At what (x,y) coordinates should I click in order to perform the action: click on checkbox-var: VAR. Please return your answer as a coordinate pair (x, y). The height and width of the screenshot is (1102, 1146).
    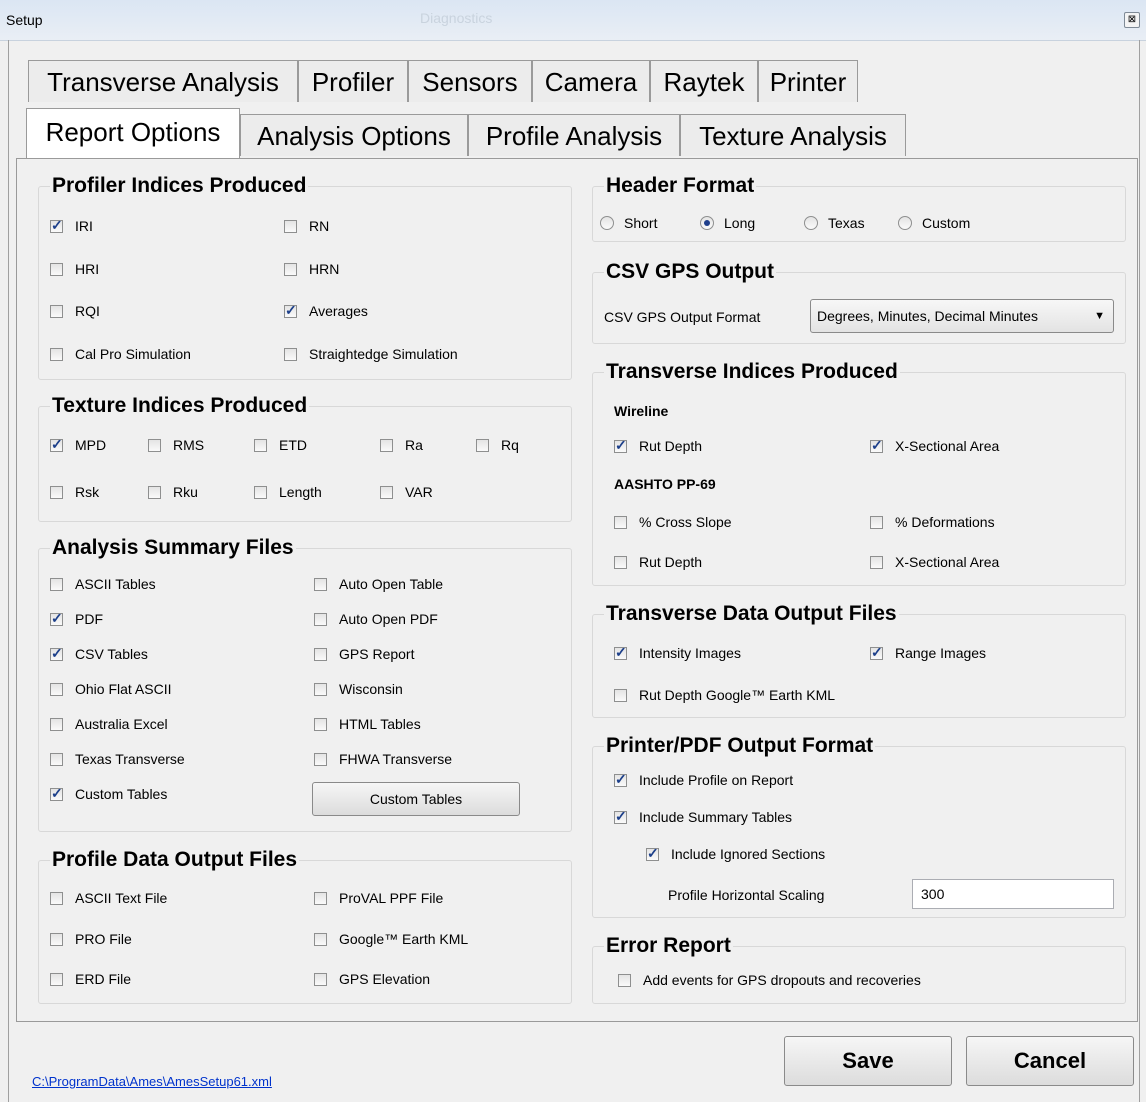
    Looking at the image, I should click on (406, 492).